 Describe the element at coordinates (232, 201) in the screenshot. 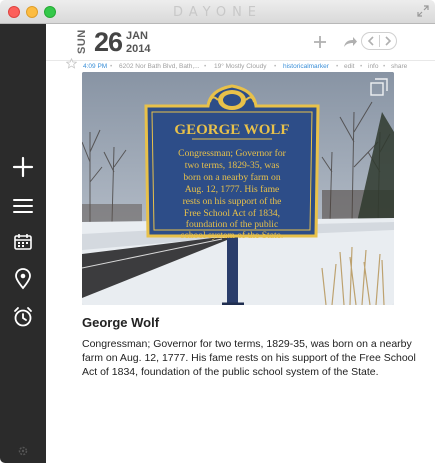

I see `sign-line: rests on his support of the` at that location.